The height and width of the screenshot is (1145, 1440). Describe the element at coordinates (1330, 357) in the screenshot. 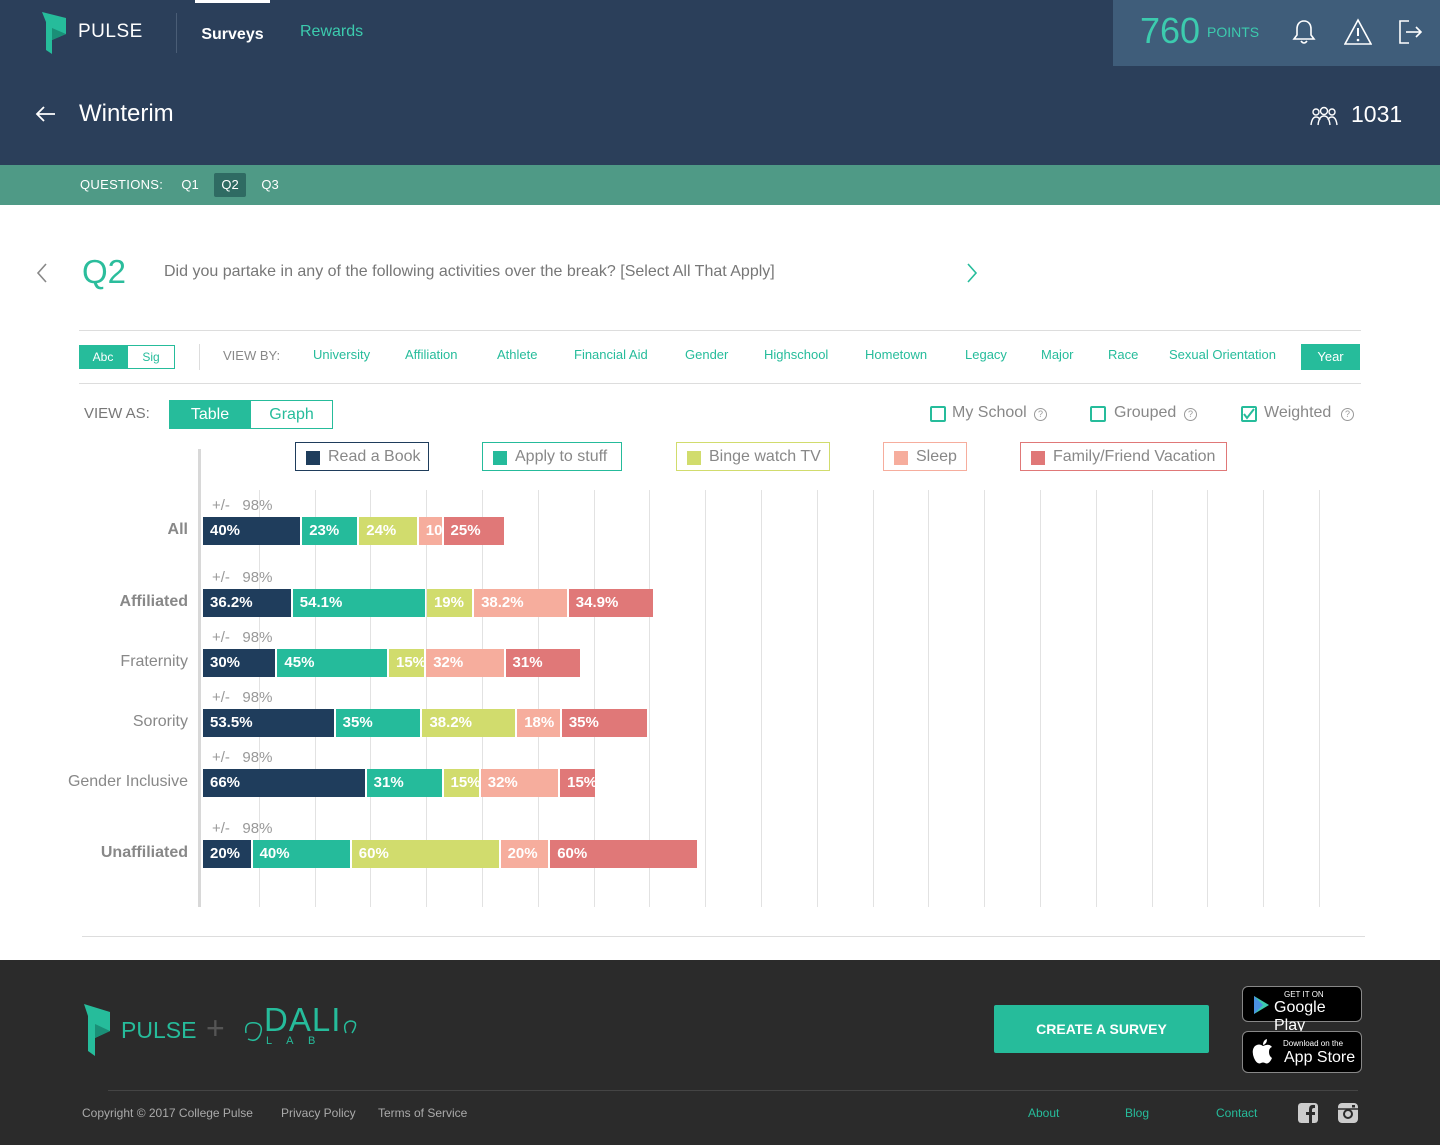

I see `view-by-year: Year` at that location.